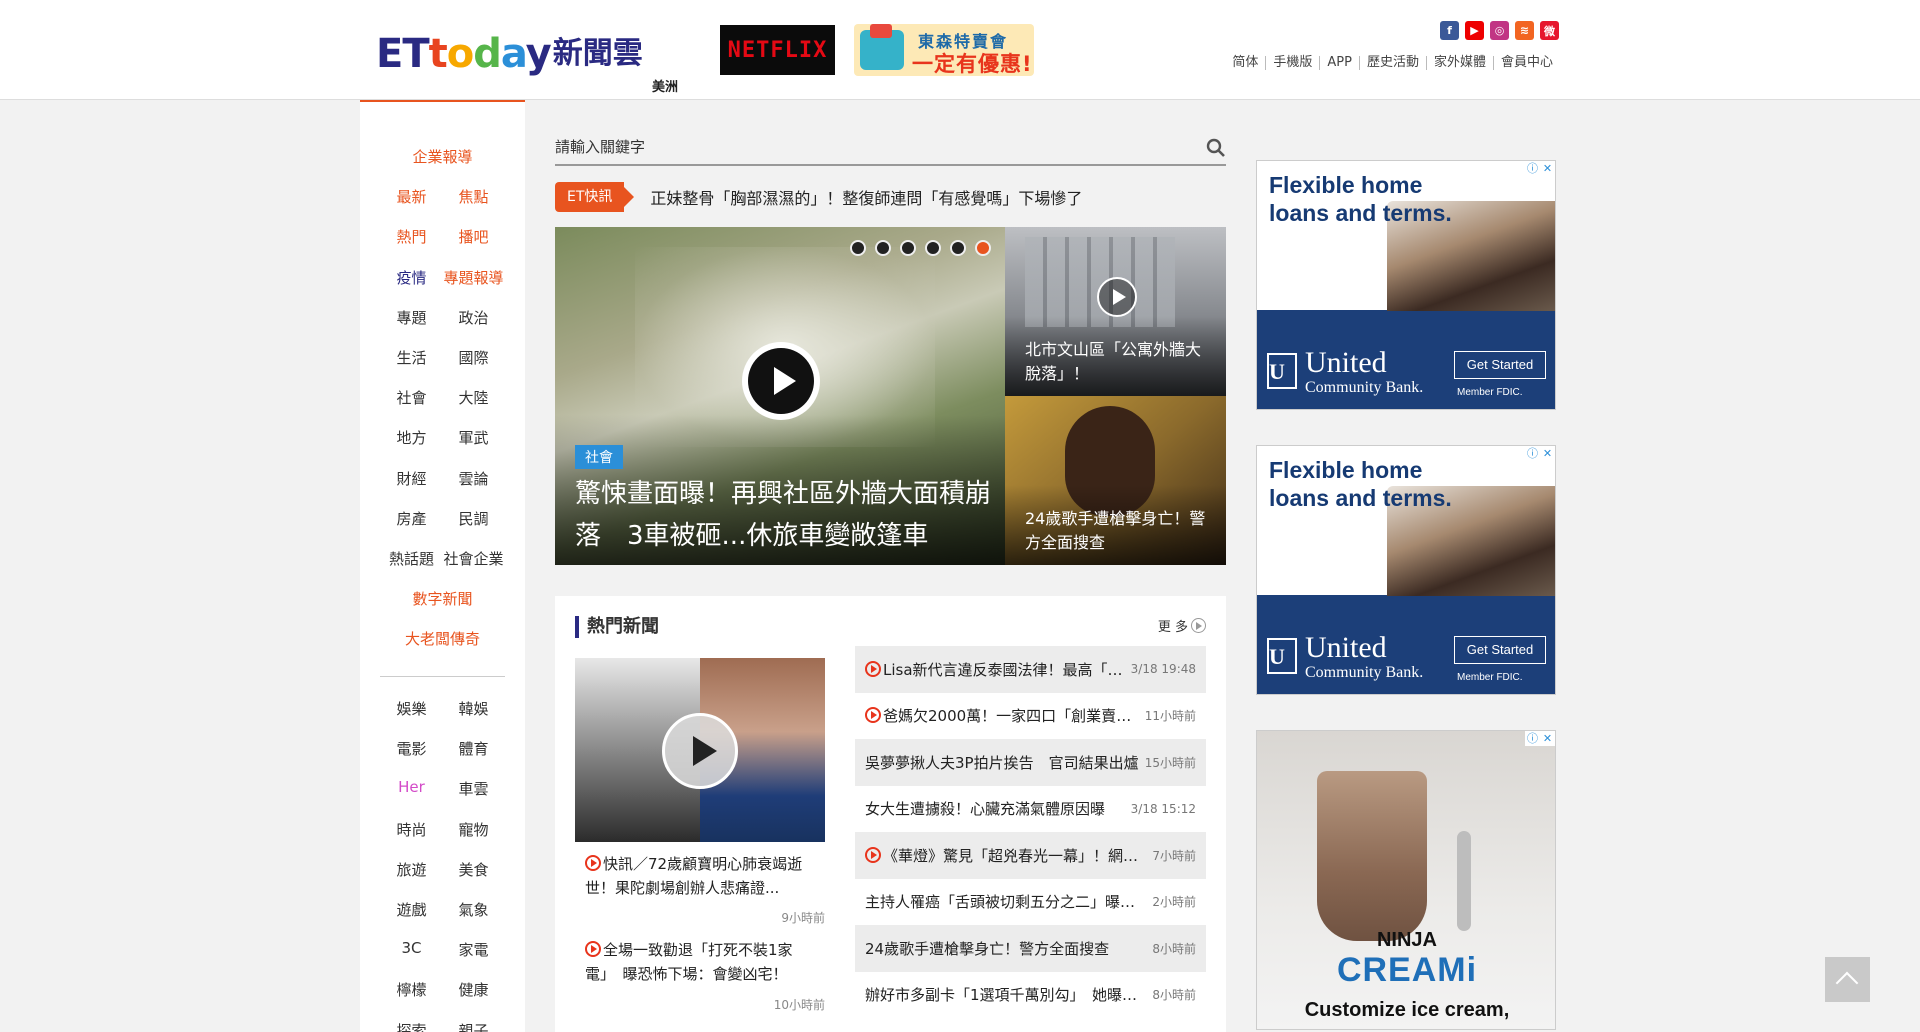 The height and width of the screenshot is (1032, 1920). I want to click on nav-item: 遊戲, so click(412, 909).